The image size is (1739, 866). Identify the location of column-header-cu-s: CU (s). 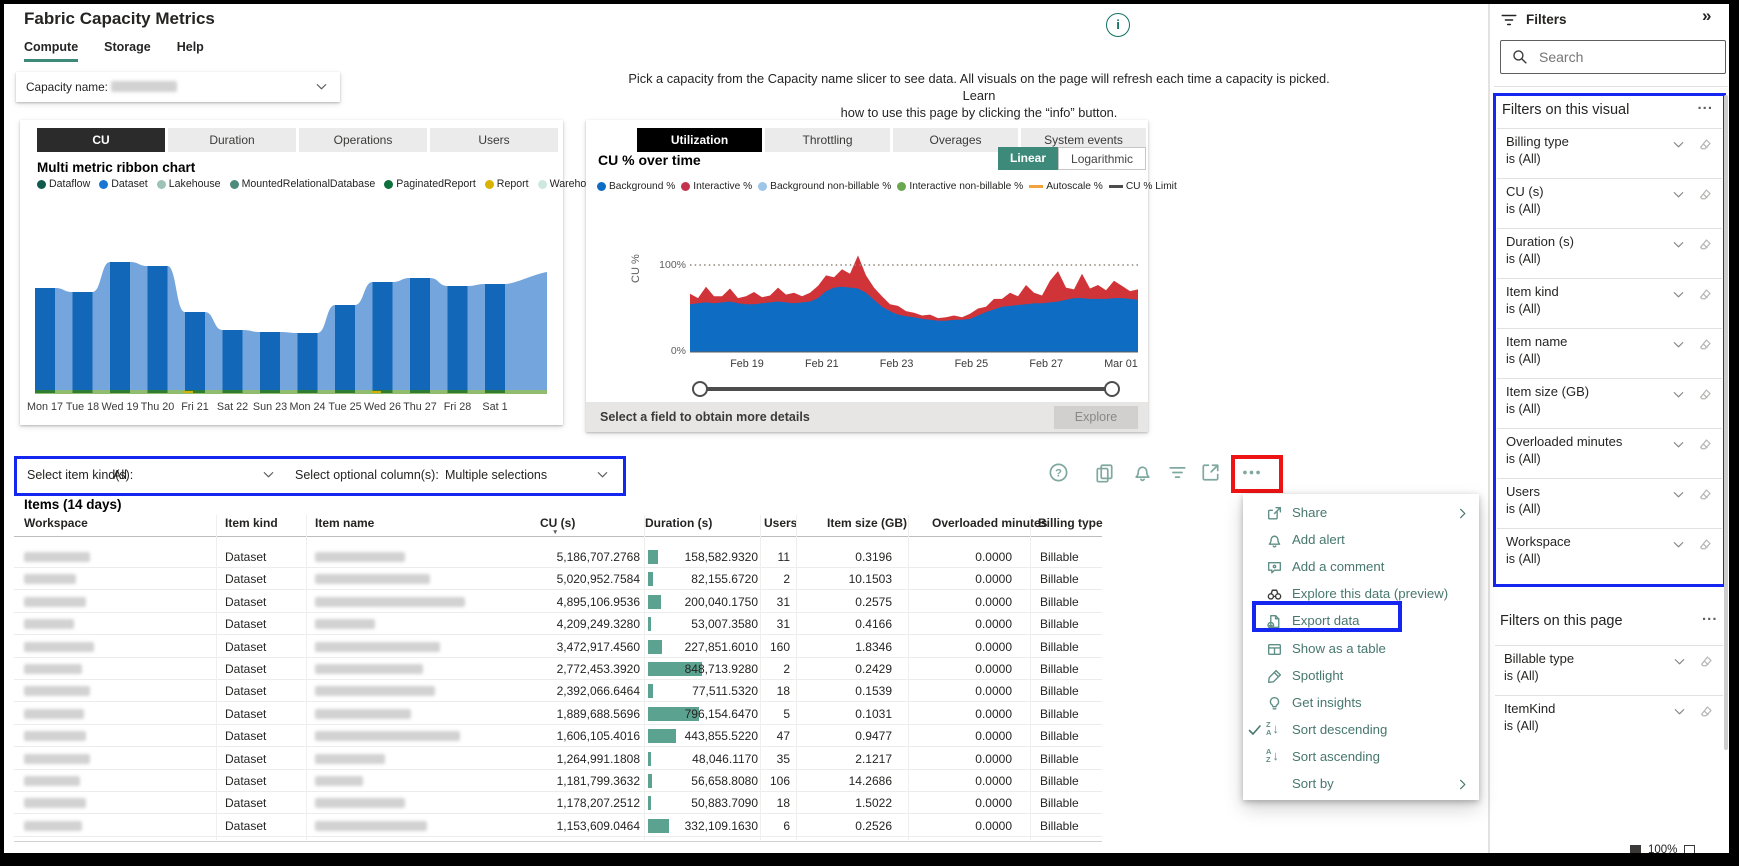
(557, 523).